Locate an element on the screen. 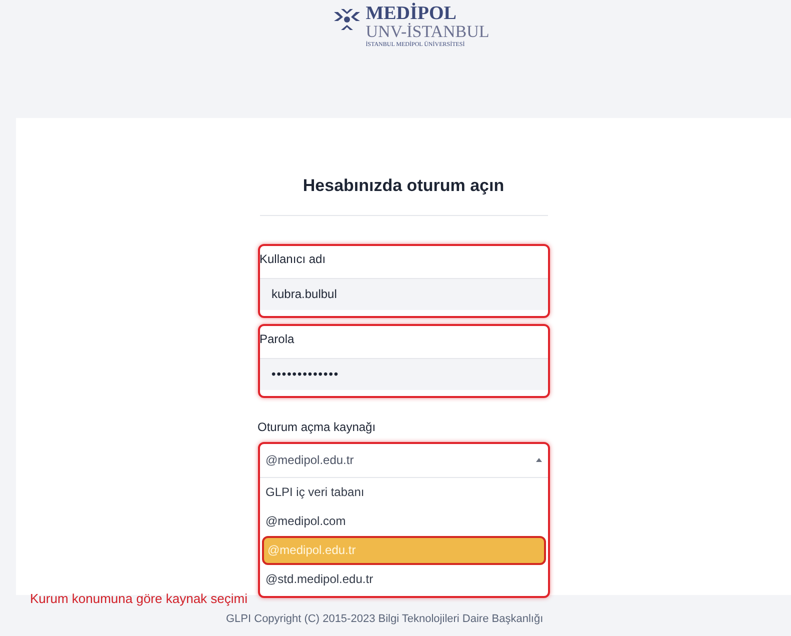  source-select: @medipol.edu.tr is located at coordinates (404, 461).